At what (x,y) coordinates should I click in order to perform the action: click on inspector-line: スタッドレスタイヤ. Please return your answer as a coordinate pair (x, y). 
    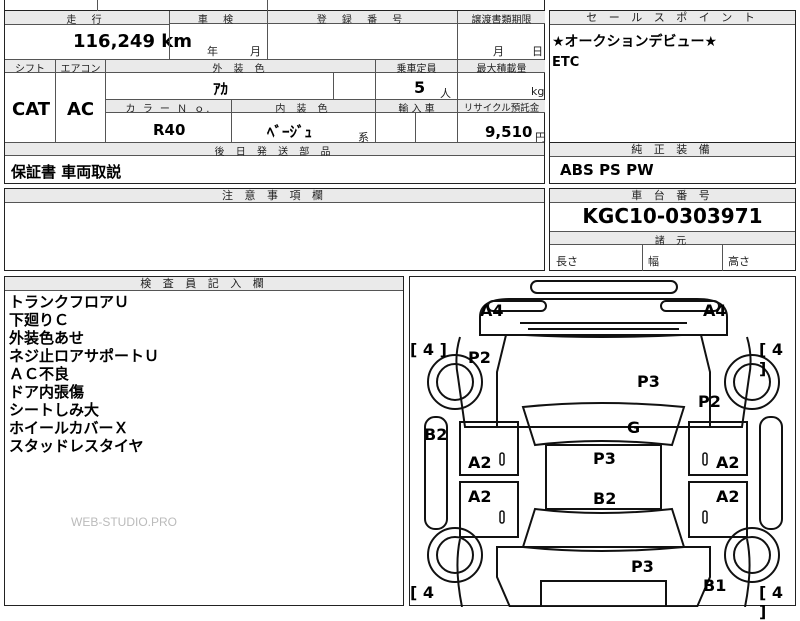
    Looking at the image, I should click on (76, 446).